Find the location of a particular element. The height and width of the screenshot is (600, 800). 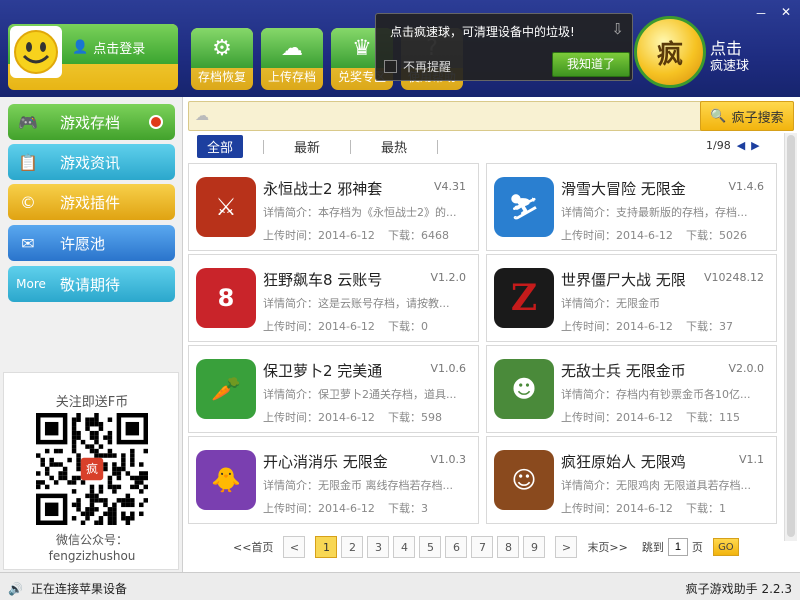

game-icon: ⛷ is located at coordinates (524, 207).